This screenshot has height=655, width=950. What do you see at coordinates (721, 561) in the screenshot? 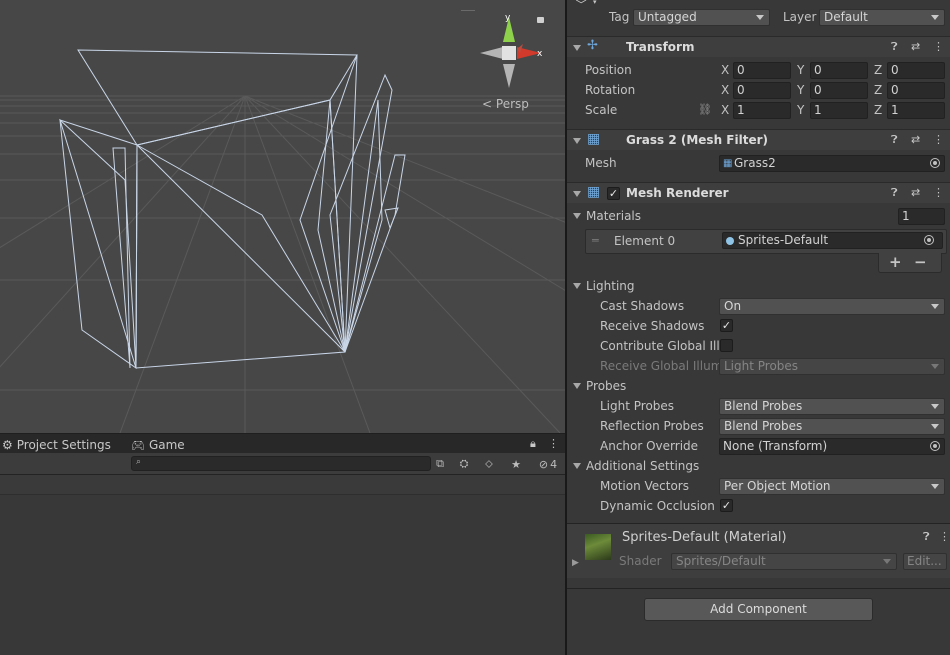
I see `shader-value: Sprites/Default` at bounding box center [721, 561].